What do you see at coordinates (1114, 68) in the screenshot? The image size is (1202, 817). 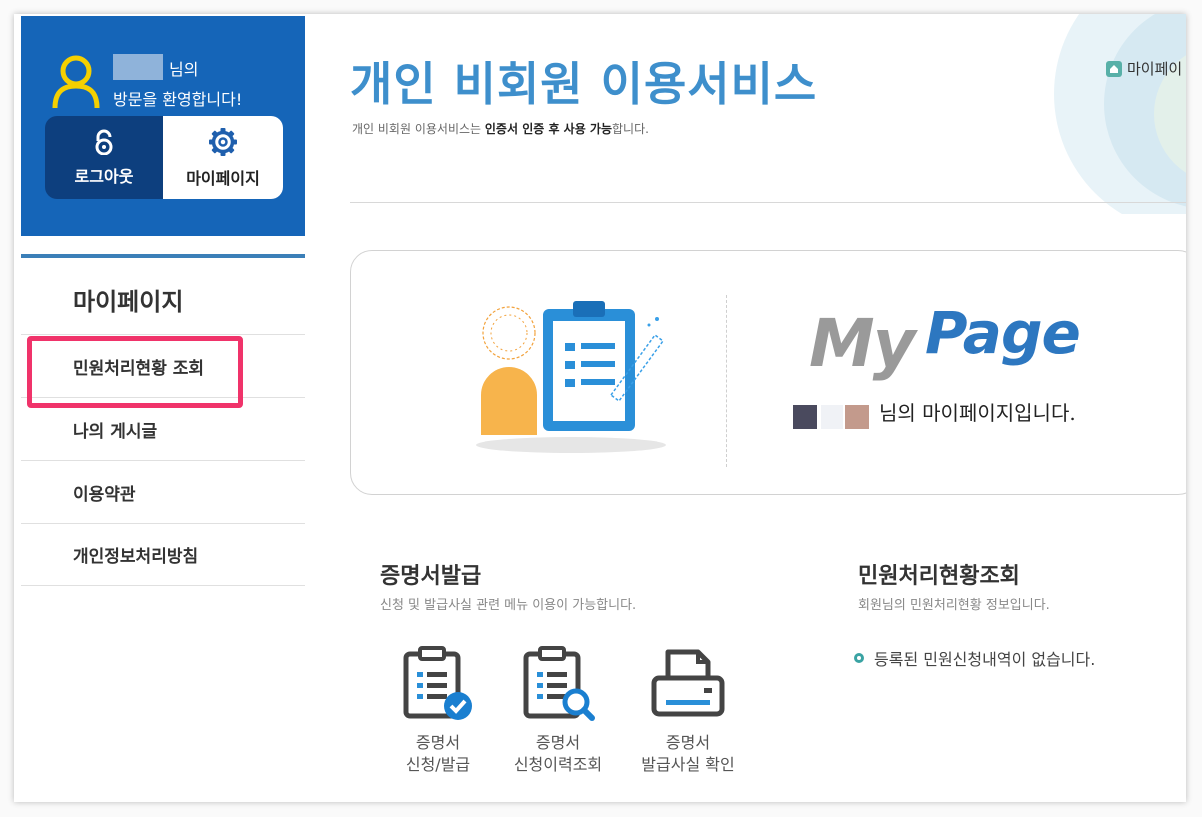 I see `home-icon` at bounding box center [1114, 68].